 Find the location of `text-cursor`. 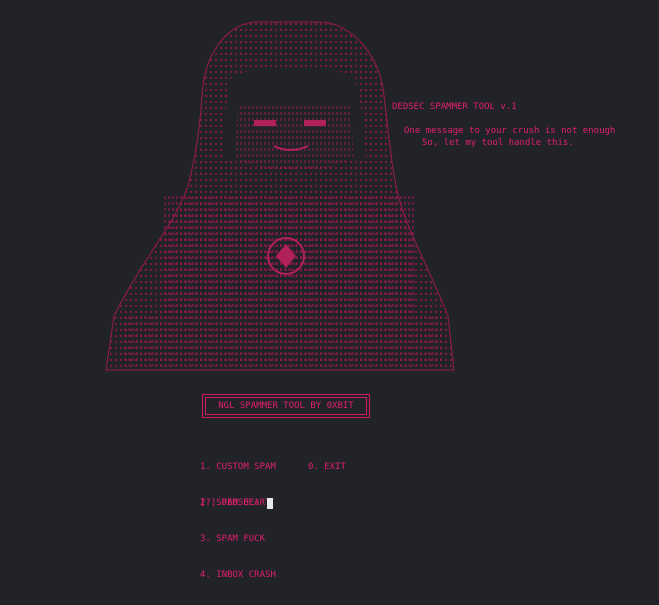

text-cursor is located at coordinates (270, 503).